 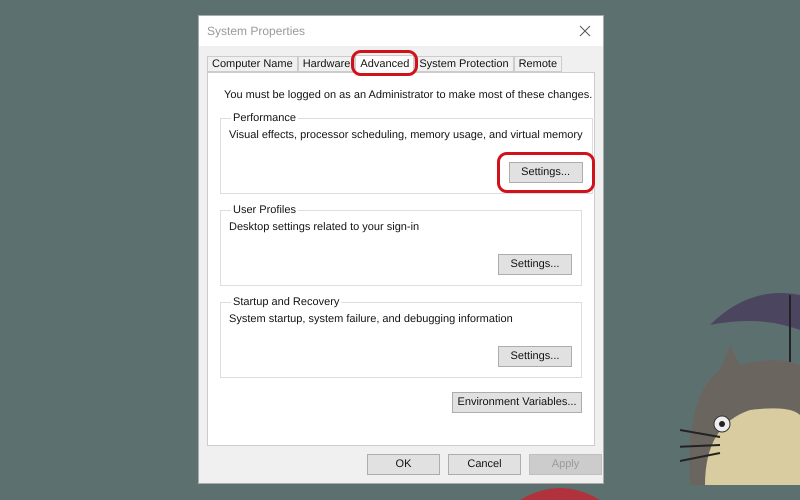 What do you see at coordinates (252, 64) in the screenshot?
I see `tab: Computer Name` at bounding box center [252, 64].